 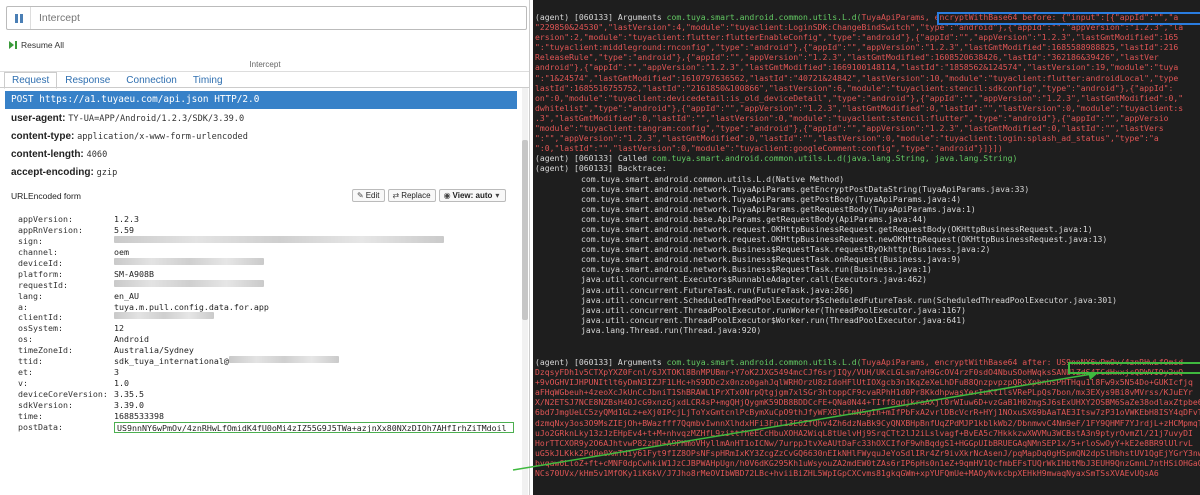 I want to click on chevron-down-icon: ▾, so click(x=497, y=195).